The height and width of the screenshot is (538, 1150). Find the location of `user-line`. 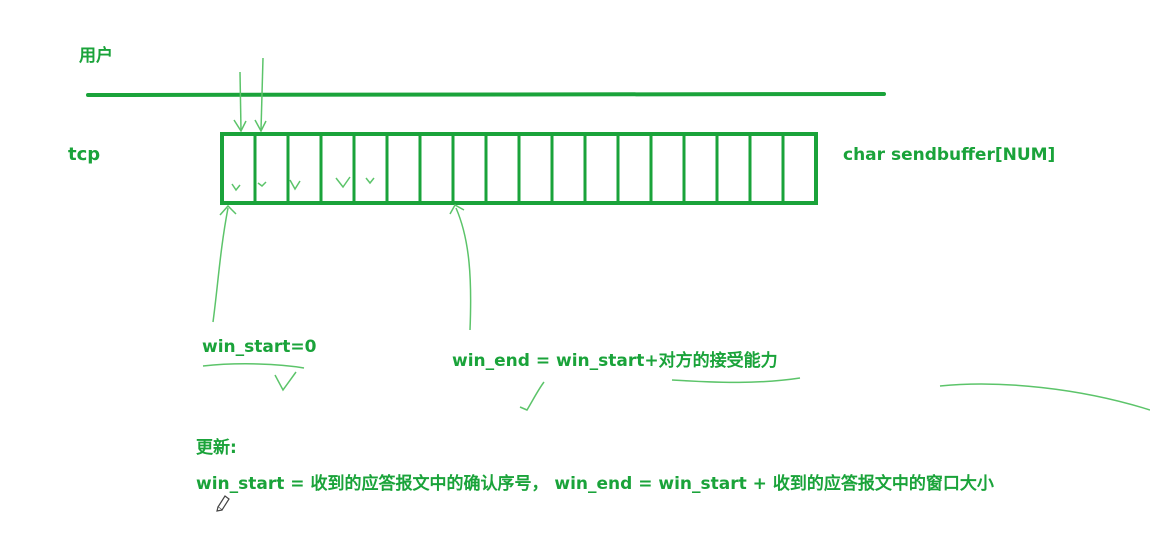

user-line is located at coordinates (486, 94).